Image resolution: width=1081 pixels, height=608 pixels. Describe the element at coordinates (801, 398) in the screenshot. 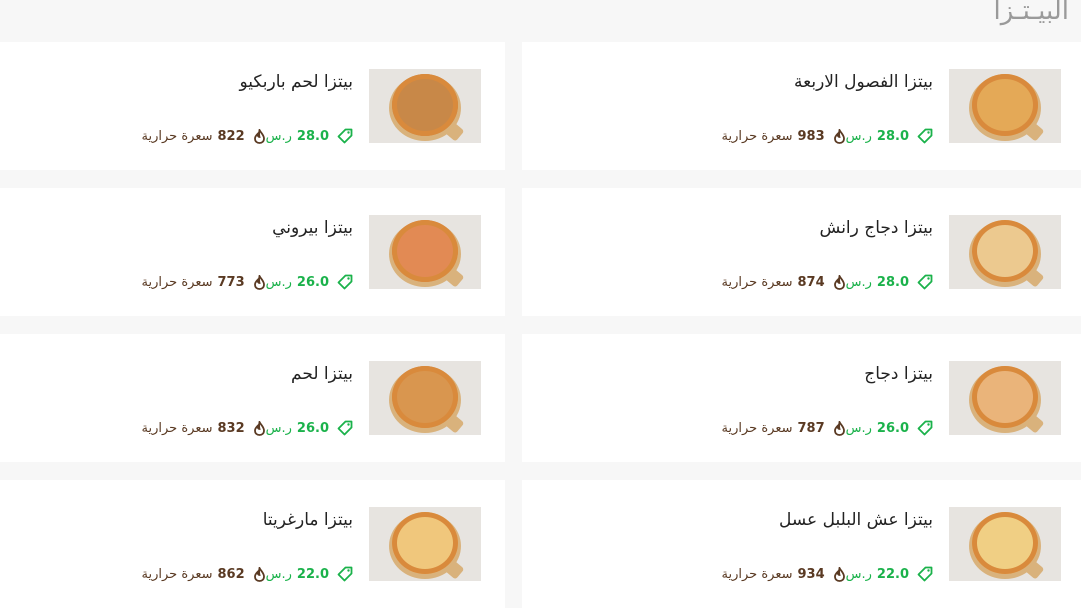

I see `menu-item-card: بيتزا دجاج سعرة حرارية 787 ر.س 26.0` at that location.